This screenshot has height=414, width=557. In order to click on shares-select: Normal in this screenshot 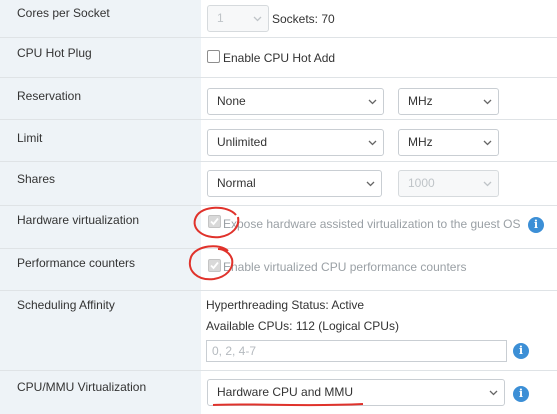, I will do `click(294, 183)`.